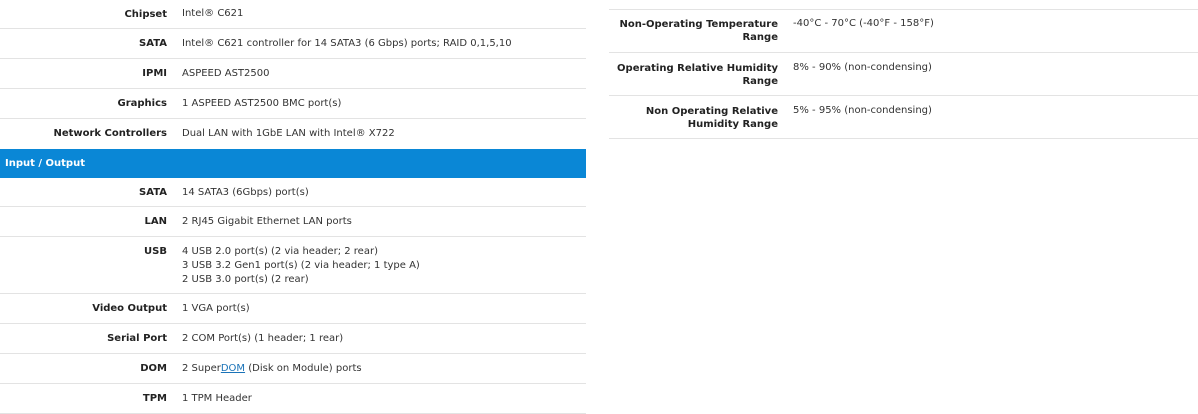  Describe the element at coordinates (711, 118) in the screenshot. I see `row-label: Non Operating Relative Humidity Range` at that location.